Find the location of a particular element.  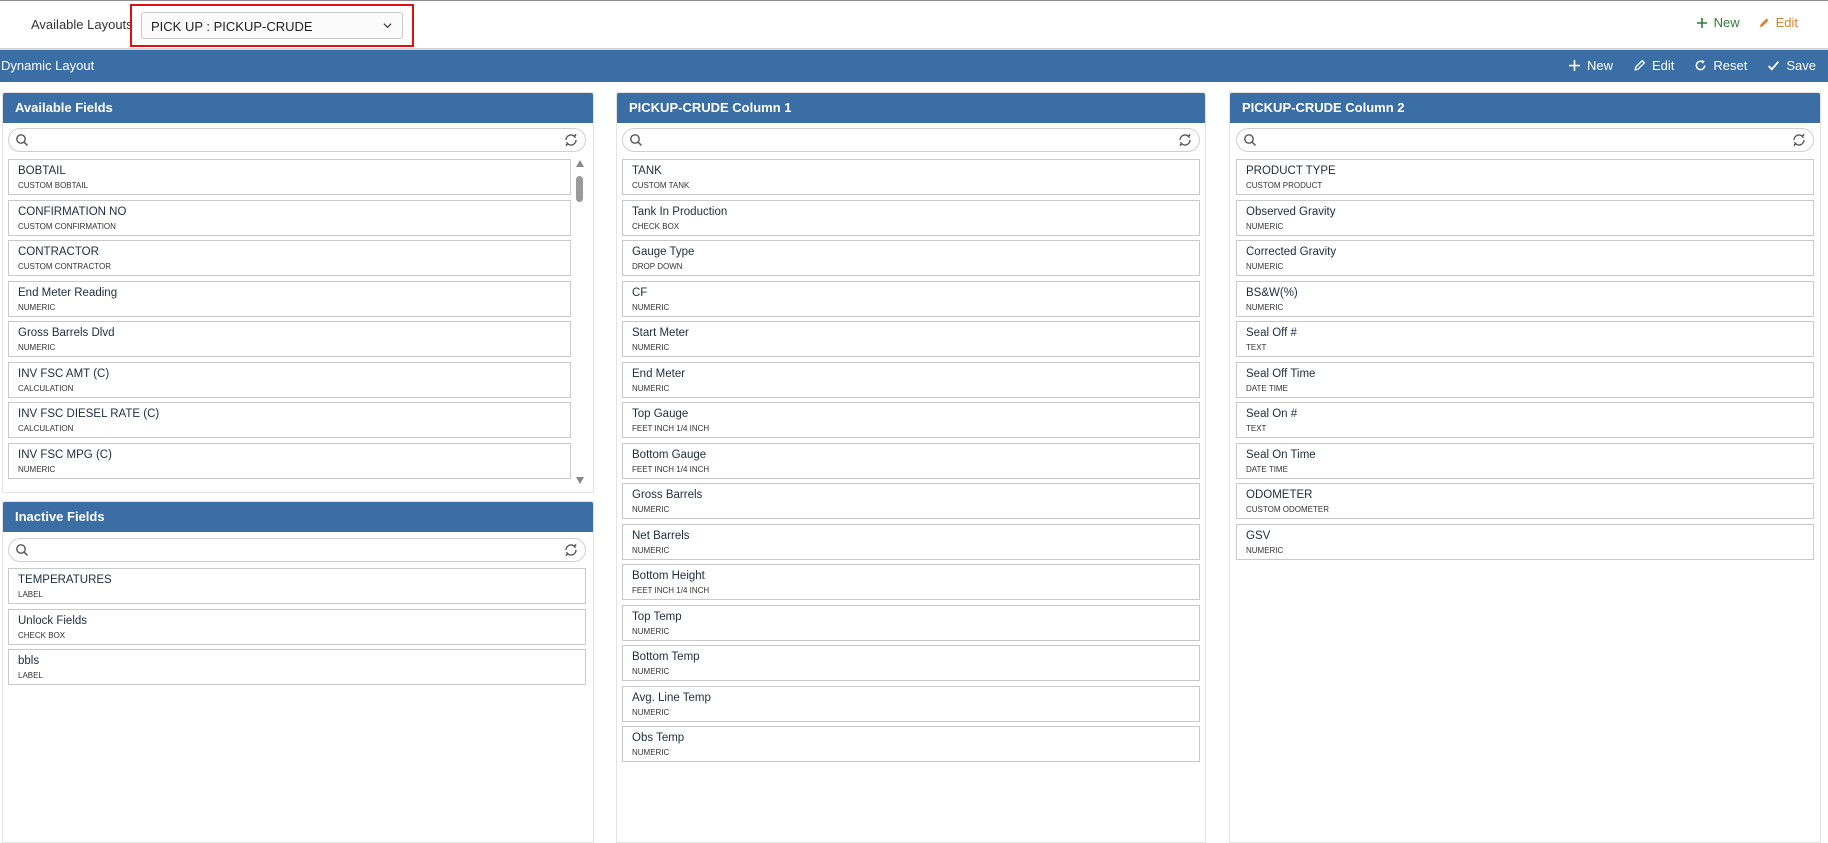

field-type: CUSTOM ODOMETER is located at coordinates (1287, 509).